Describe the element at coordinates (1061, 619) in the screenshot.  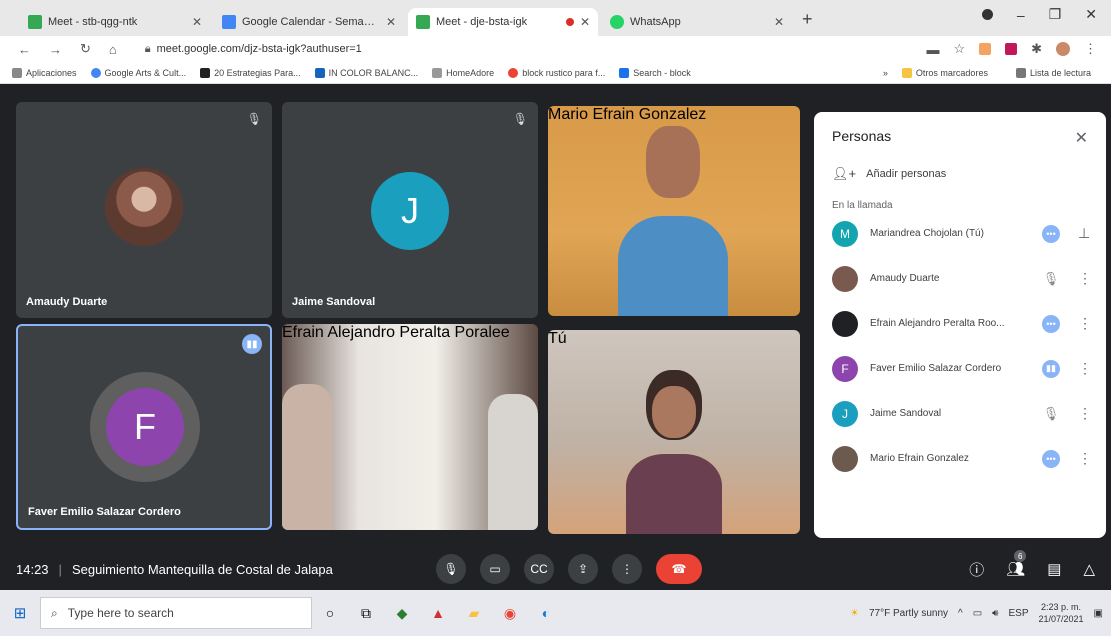
I see `clock-date: 21/07/2021` at that location.